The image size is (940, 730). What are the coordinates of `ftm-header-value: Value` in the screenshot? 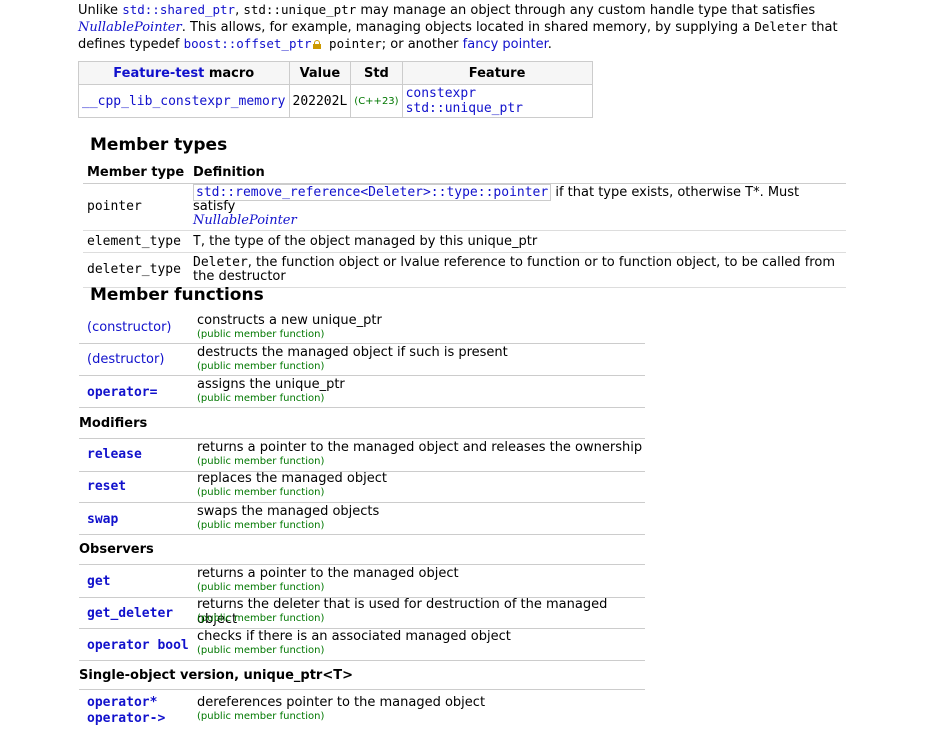 It's located at (320, 73).